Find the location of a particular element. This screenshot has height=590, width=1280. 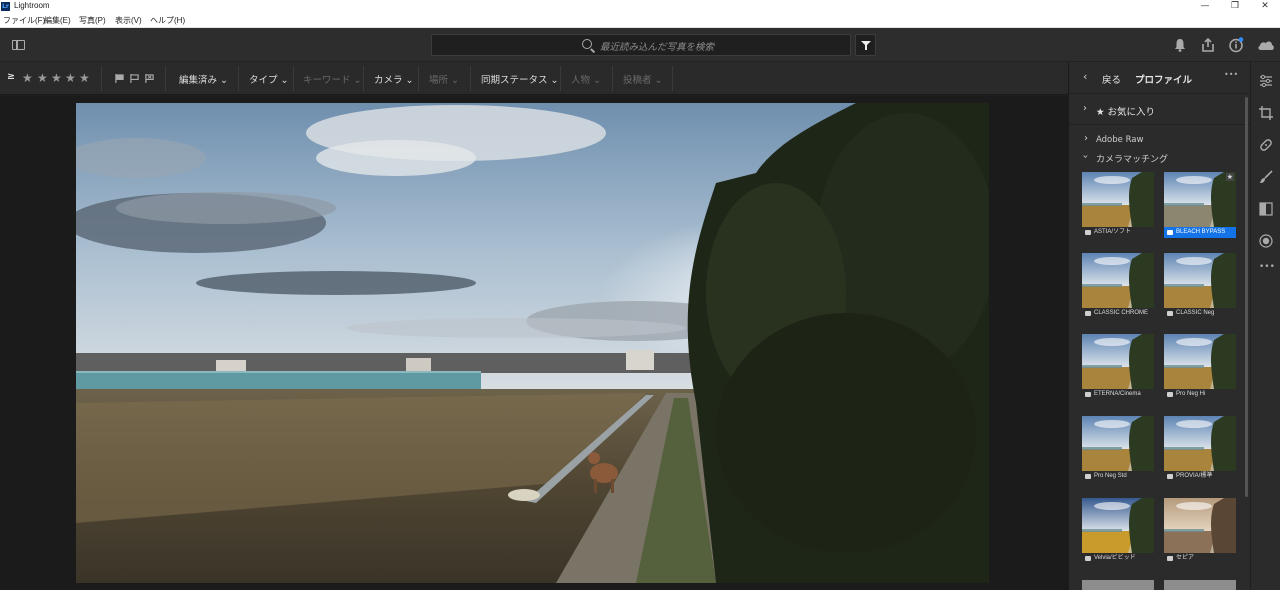

filter-location: 場所 ⌄ is located at coordinates (444, 80).